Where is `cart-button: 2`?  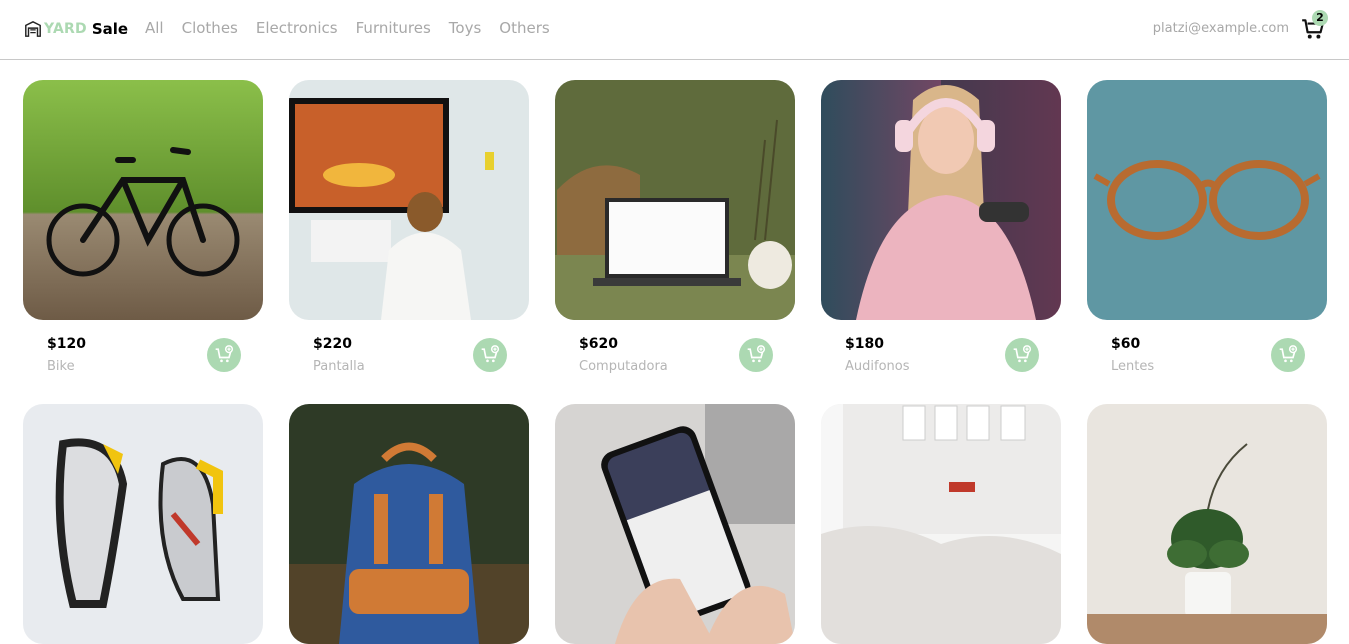
cart-button: 2 is located at coordinates (1314, 26).